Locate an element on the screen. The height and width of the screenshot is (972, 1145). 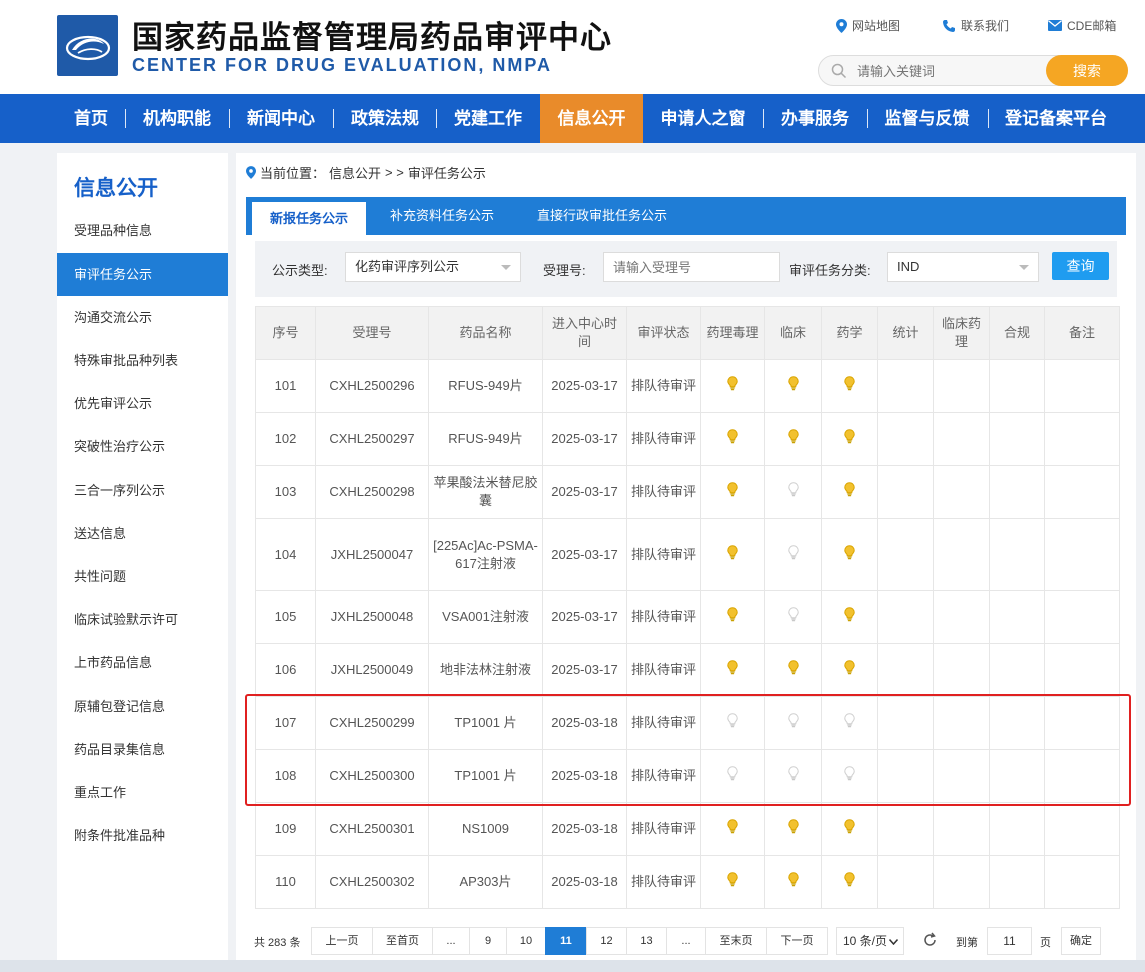
cell-drug-name: [225Ac]Ac-PSMA-617注射液 is located at coordinates (485, 554).